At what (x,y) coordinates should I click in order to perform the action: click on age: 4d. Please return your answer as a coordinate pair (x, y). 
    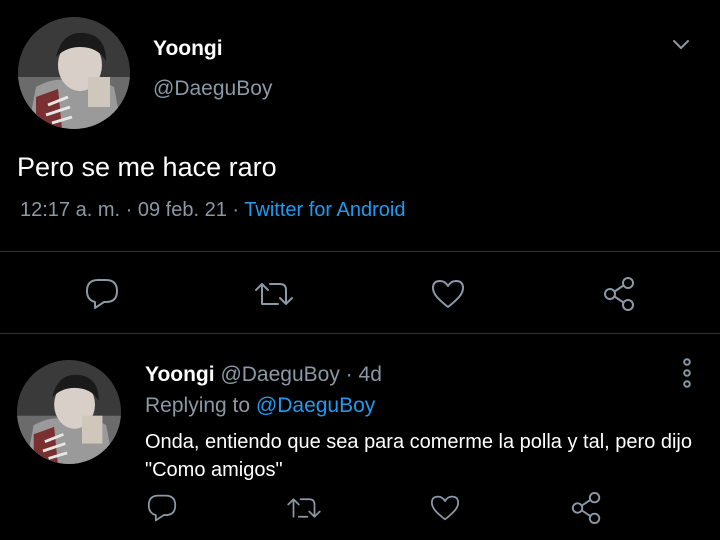
    Looking at the image, I should click on (370, 374).